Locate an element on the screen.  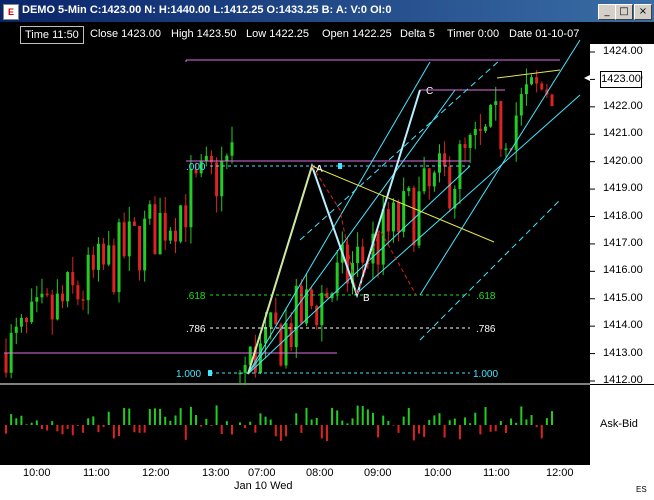
price-tick-label: 1421.00 is located at coordinates (623, 133).